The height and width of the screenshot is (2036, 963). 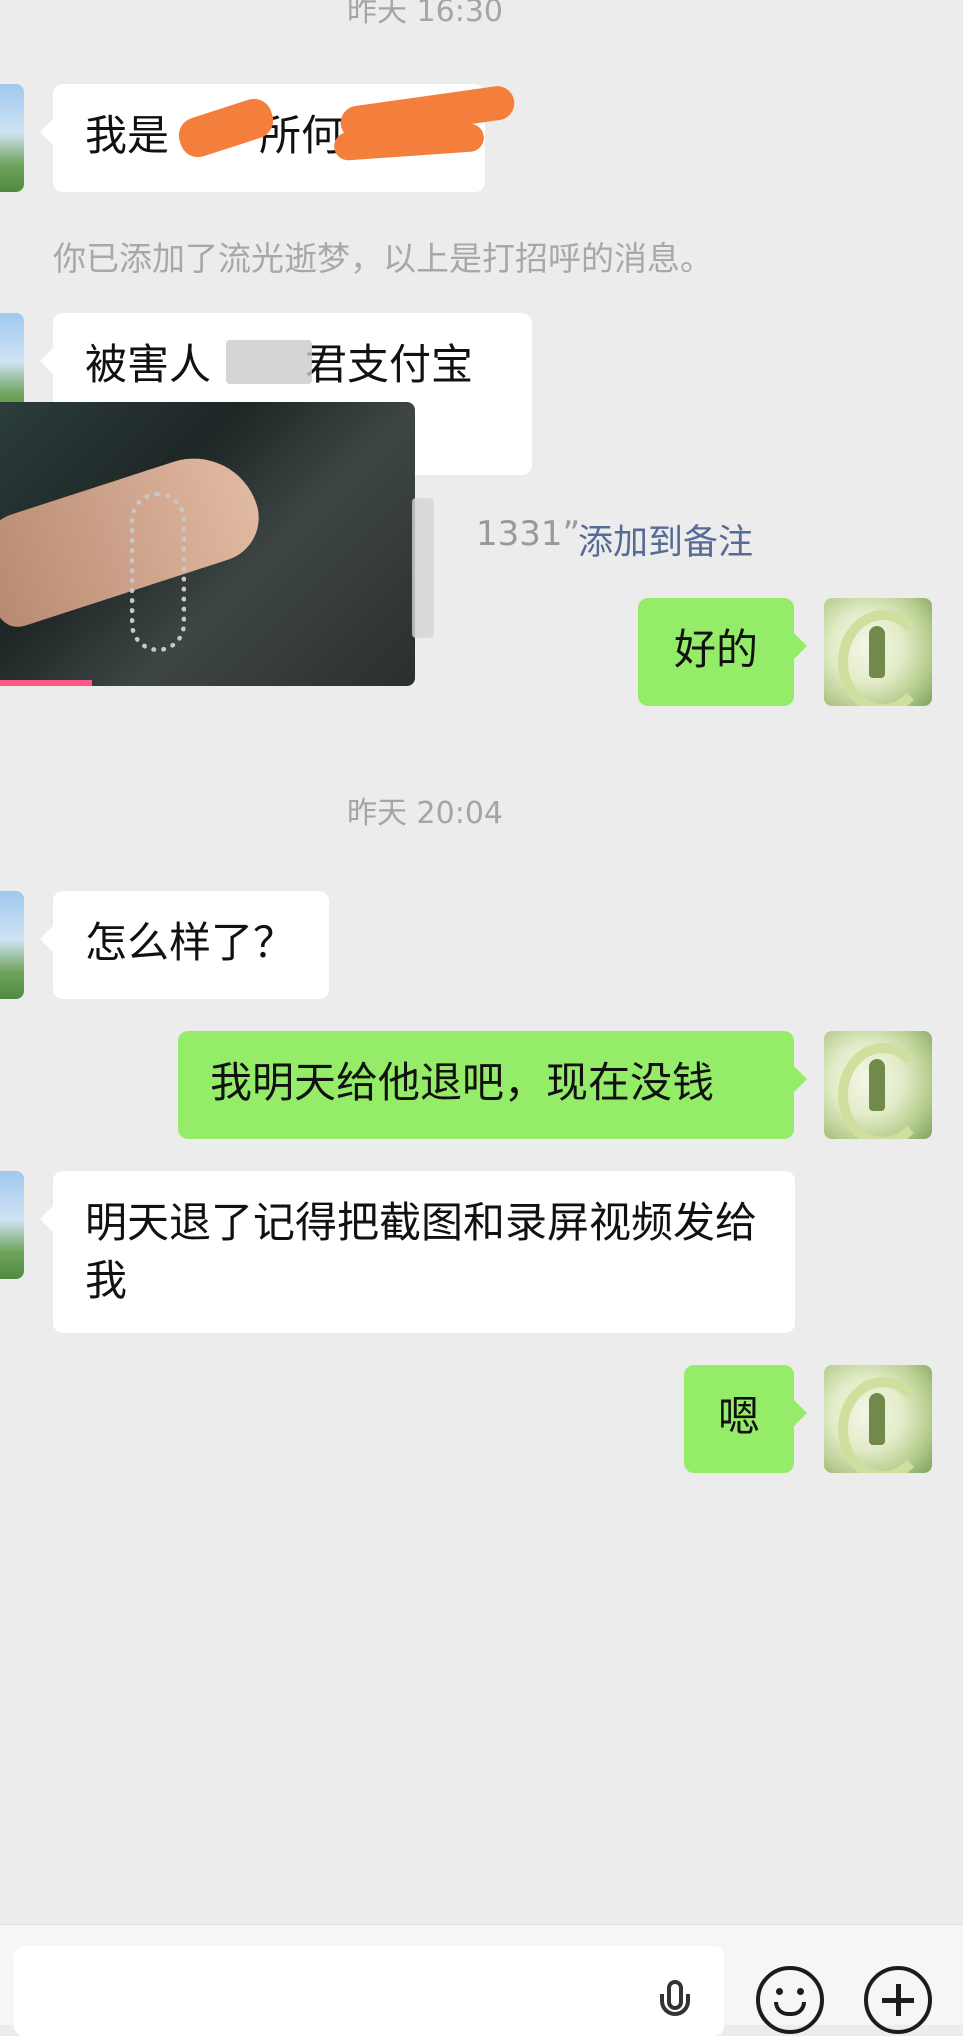 I want to click on message-bubble-outgoing: 我明天给他退吧，现在没钱, so click(x=492, y=1085).